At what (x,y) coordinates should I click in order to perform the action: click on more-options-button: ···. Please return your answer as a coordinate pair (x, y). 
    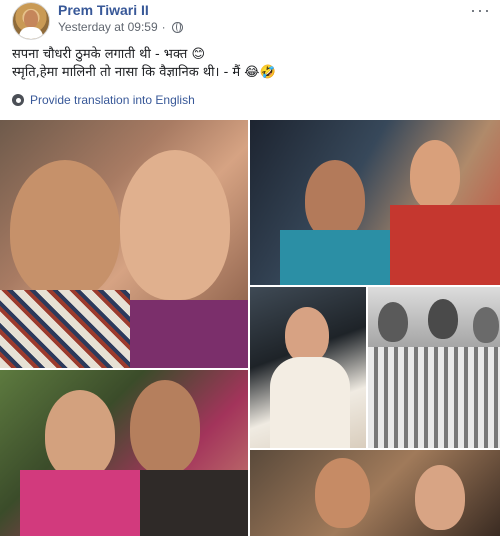
    Looking at the image, I should click on (480, 10).